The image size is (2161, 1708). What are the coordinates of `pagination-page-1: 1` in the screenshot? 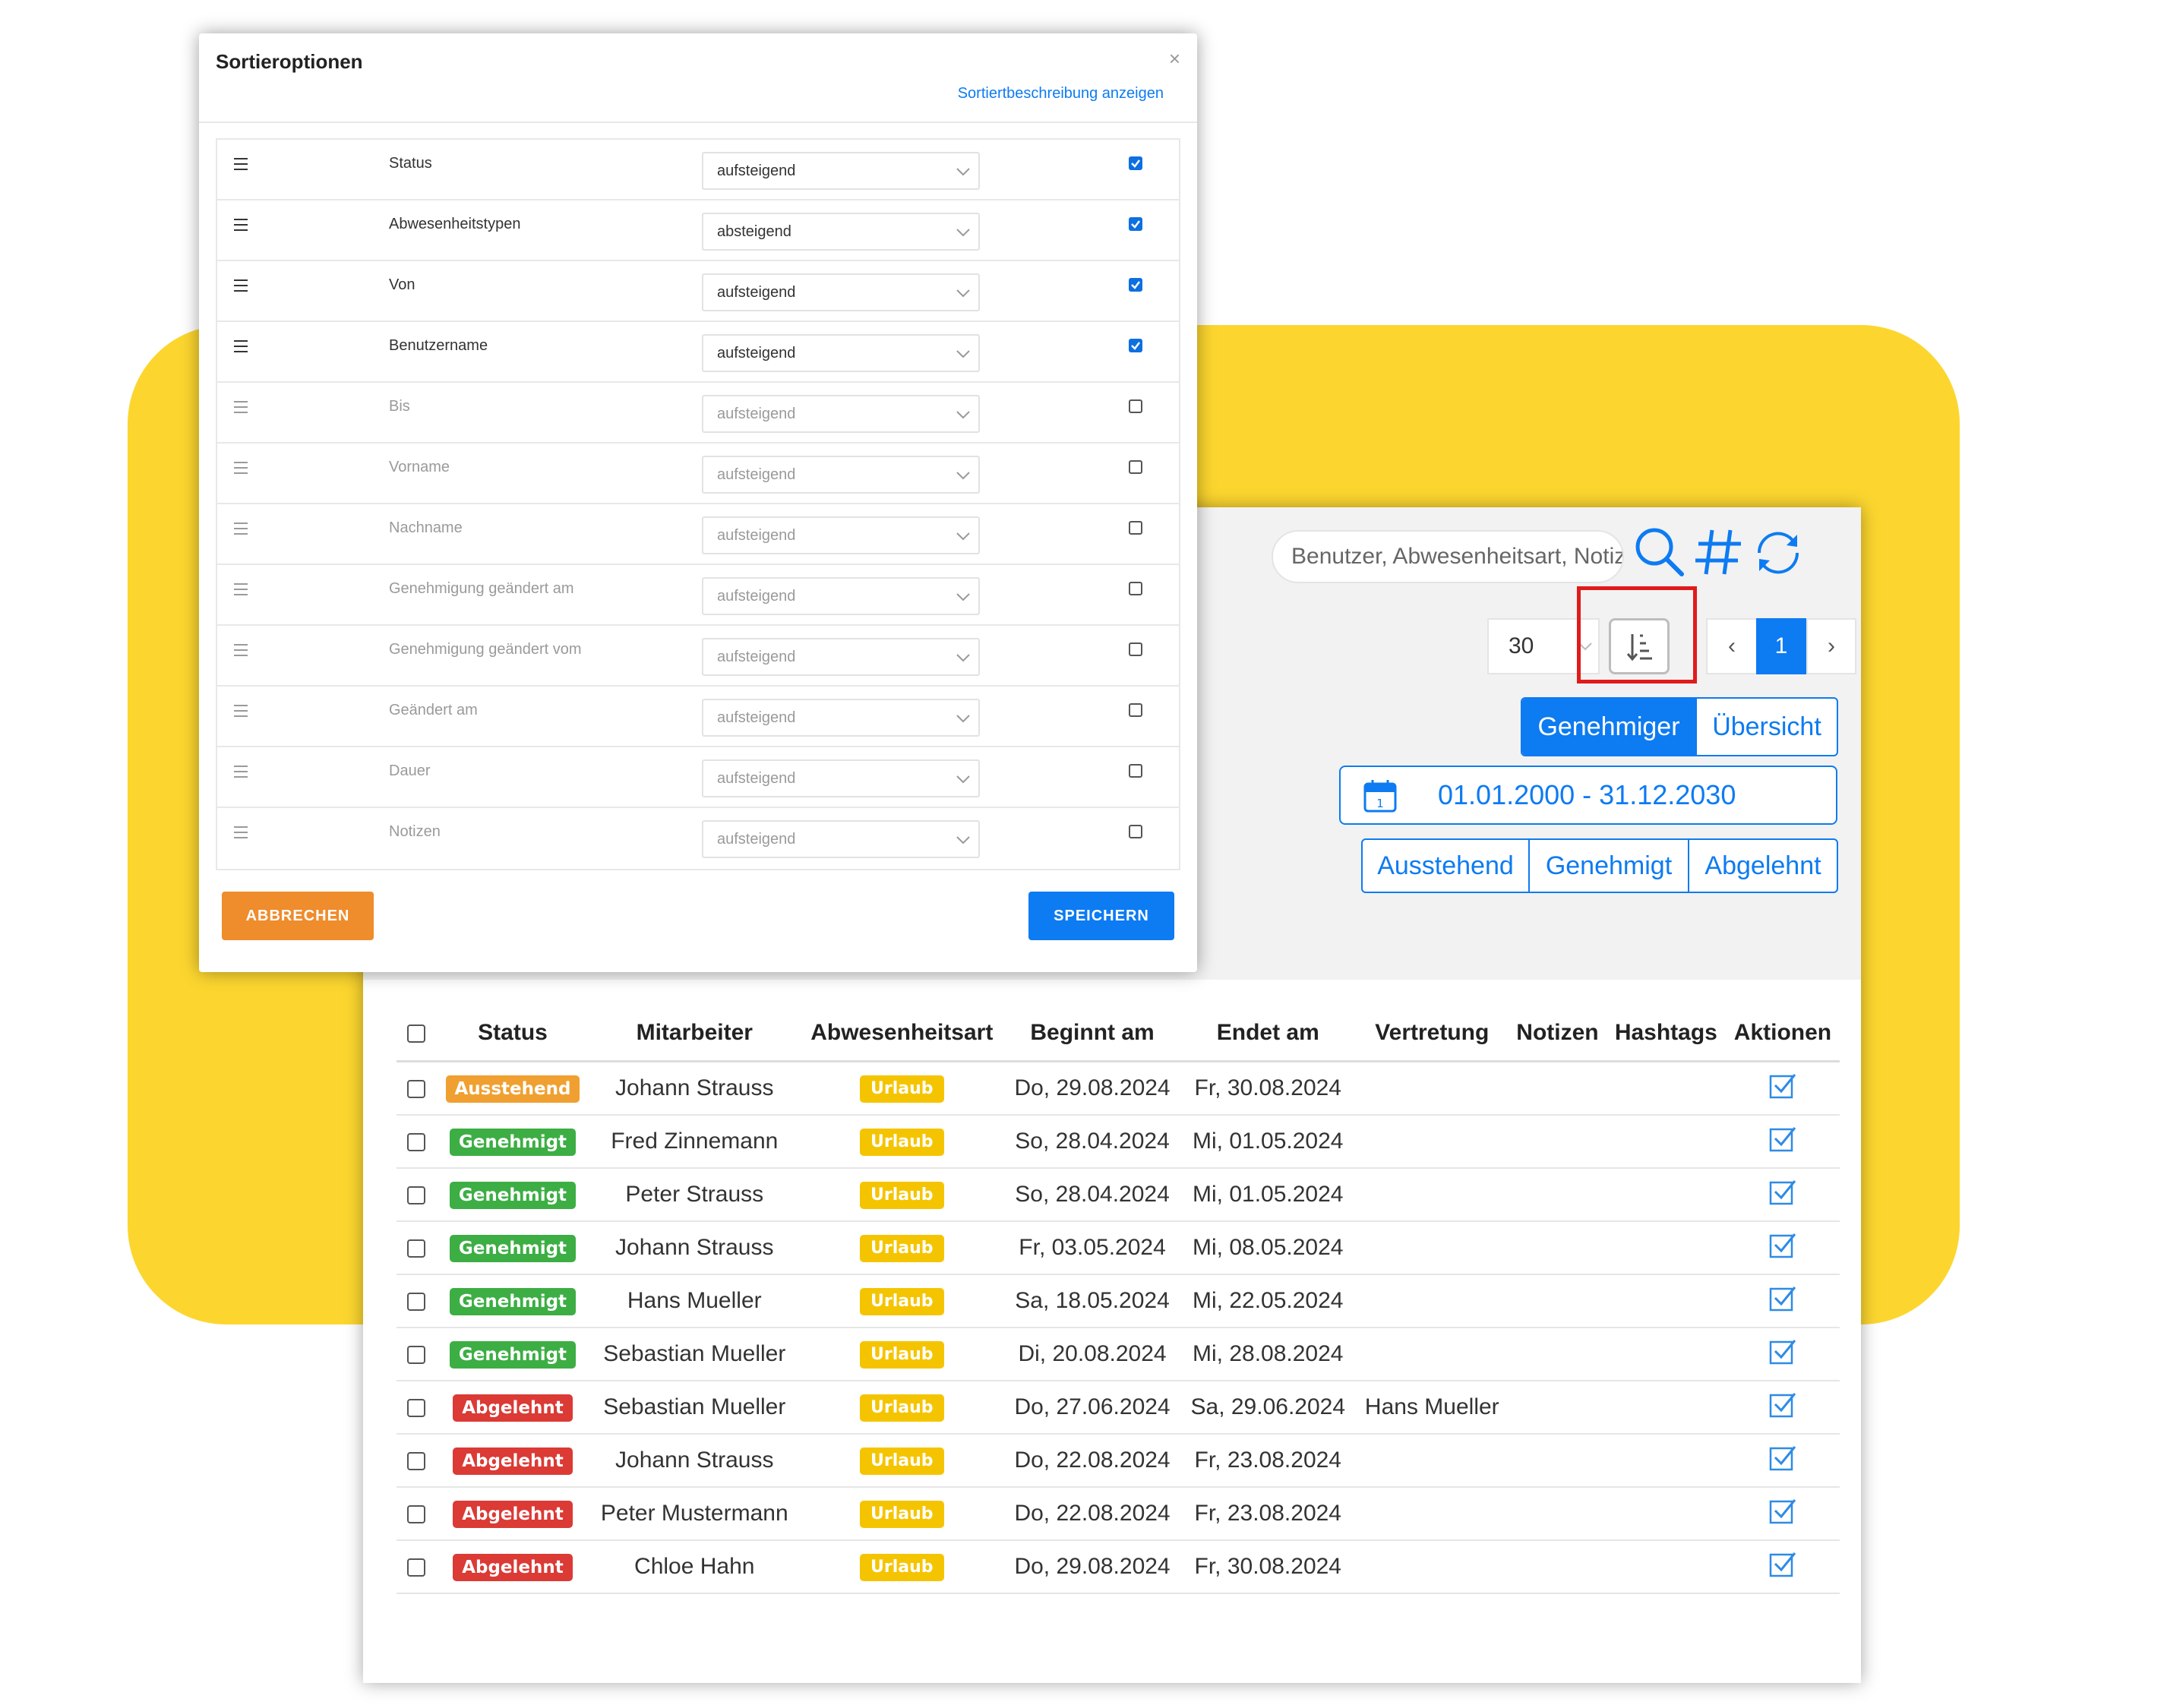 It's located at (1781, 646).